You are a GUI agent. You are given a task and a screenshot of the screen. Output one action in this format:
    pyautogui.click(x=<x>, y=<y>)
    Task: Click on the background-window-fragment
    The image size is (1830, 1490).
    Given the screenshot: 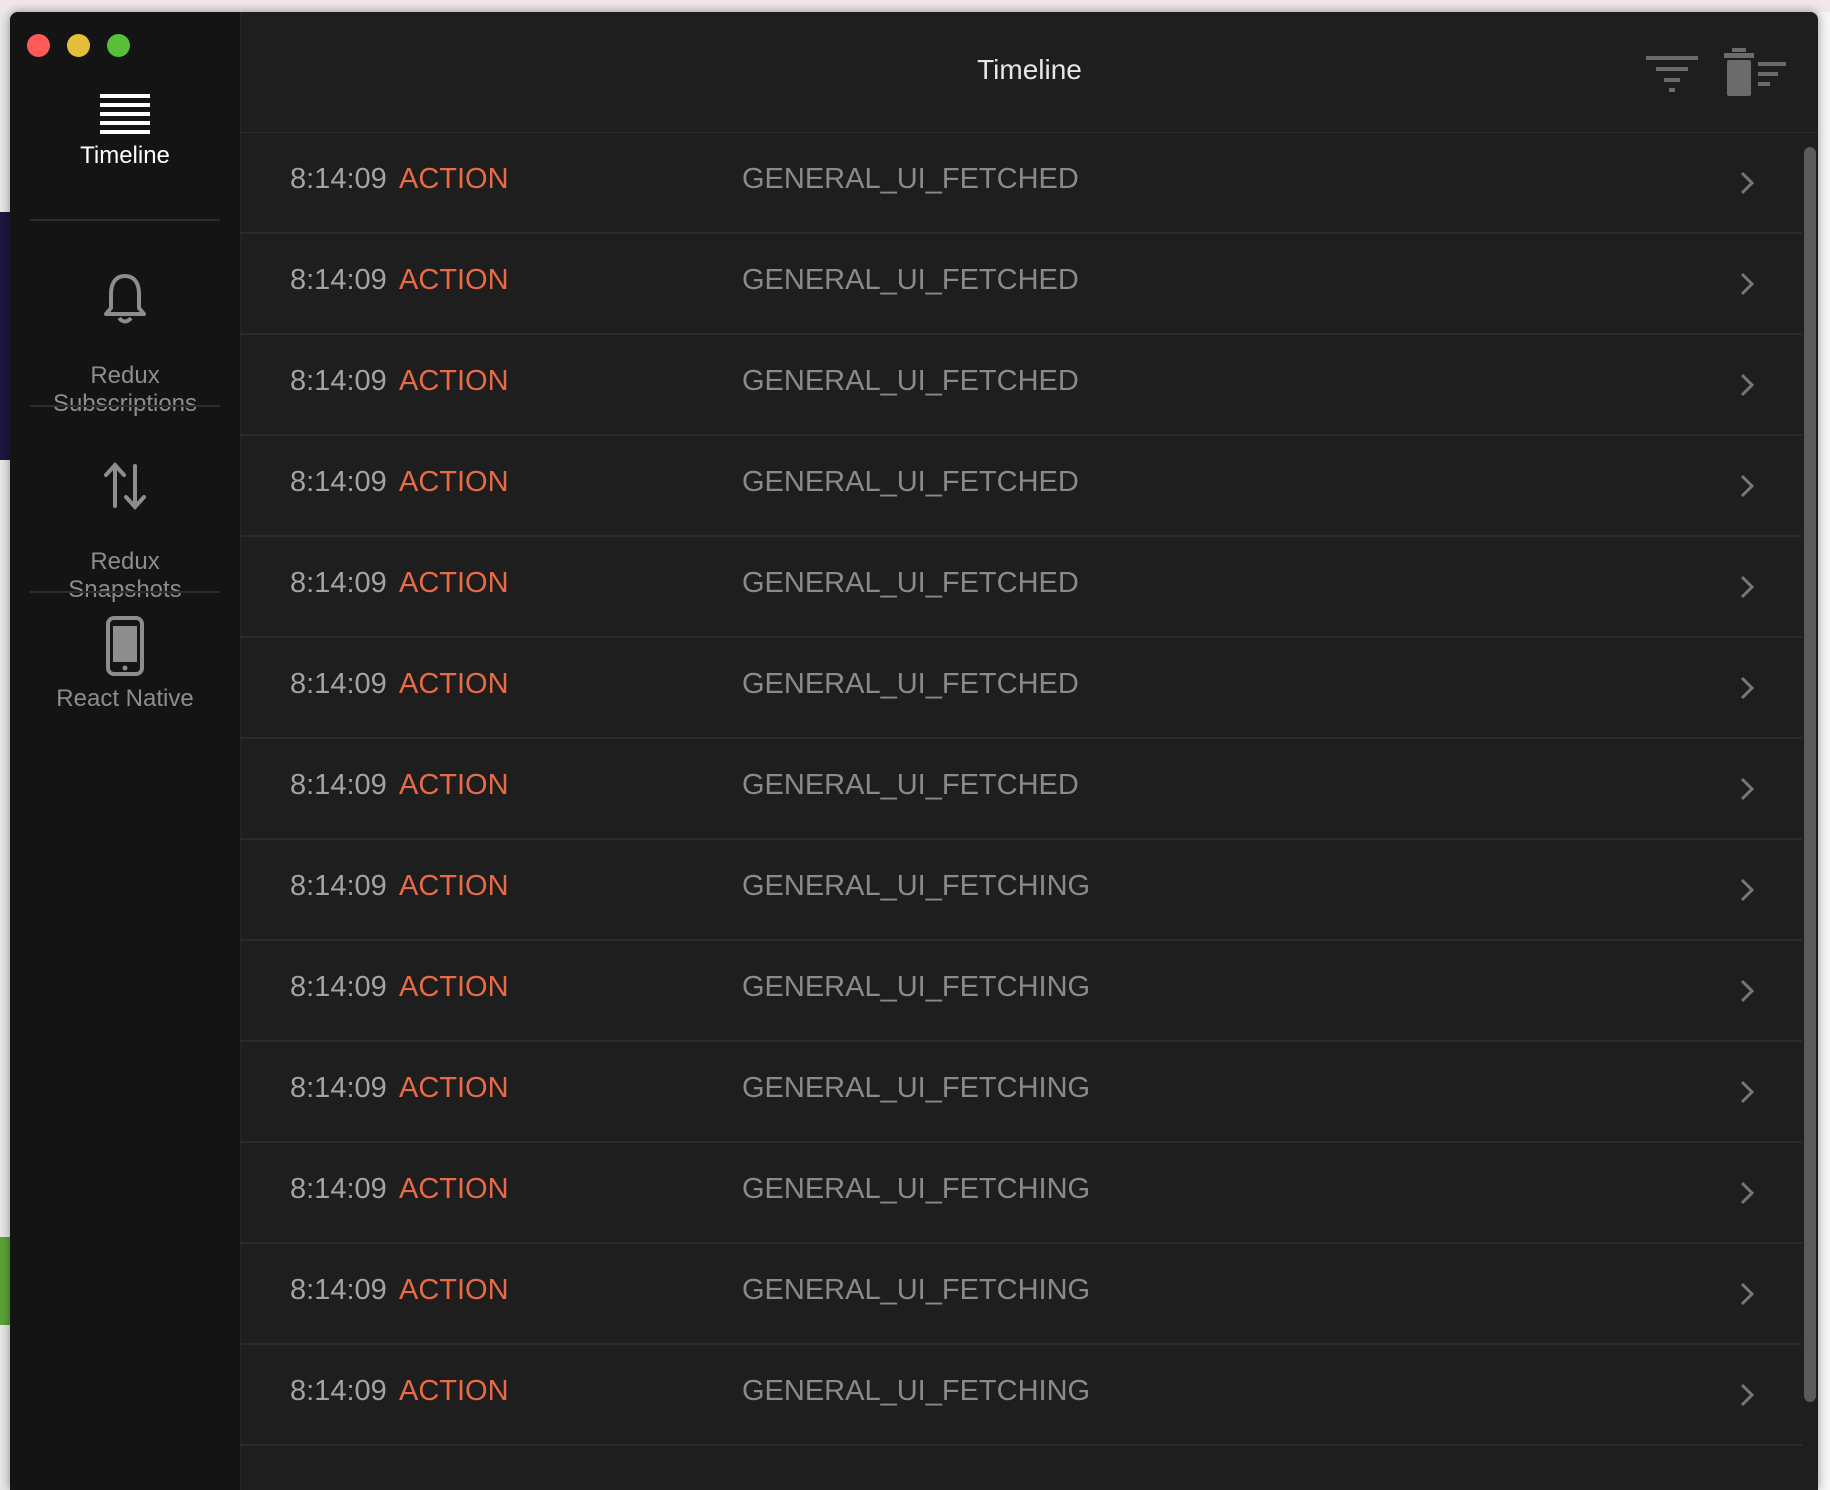 What is the action you would take?
    pyautogui.click(x=1824, y=751)
    